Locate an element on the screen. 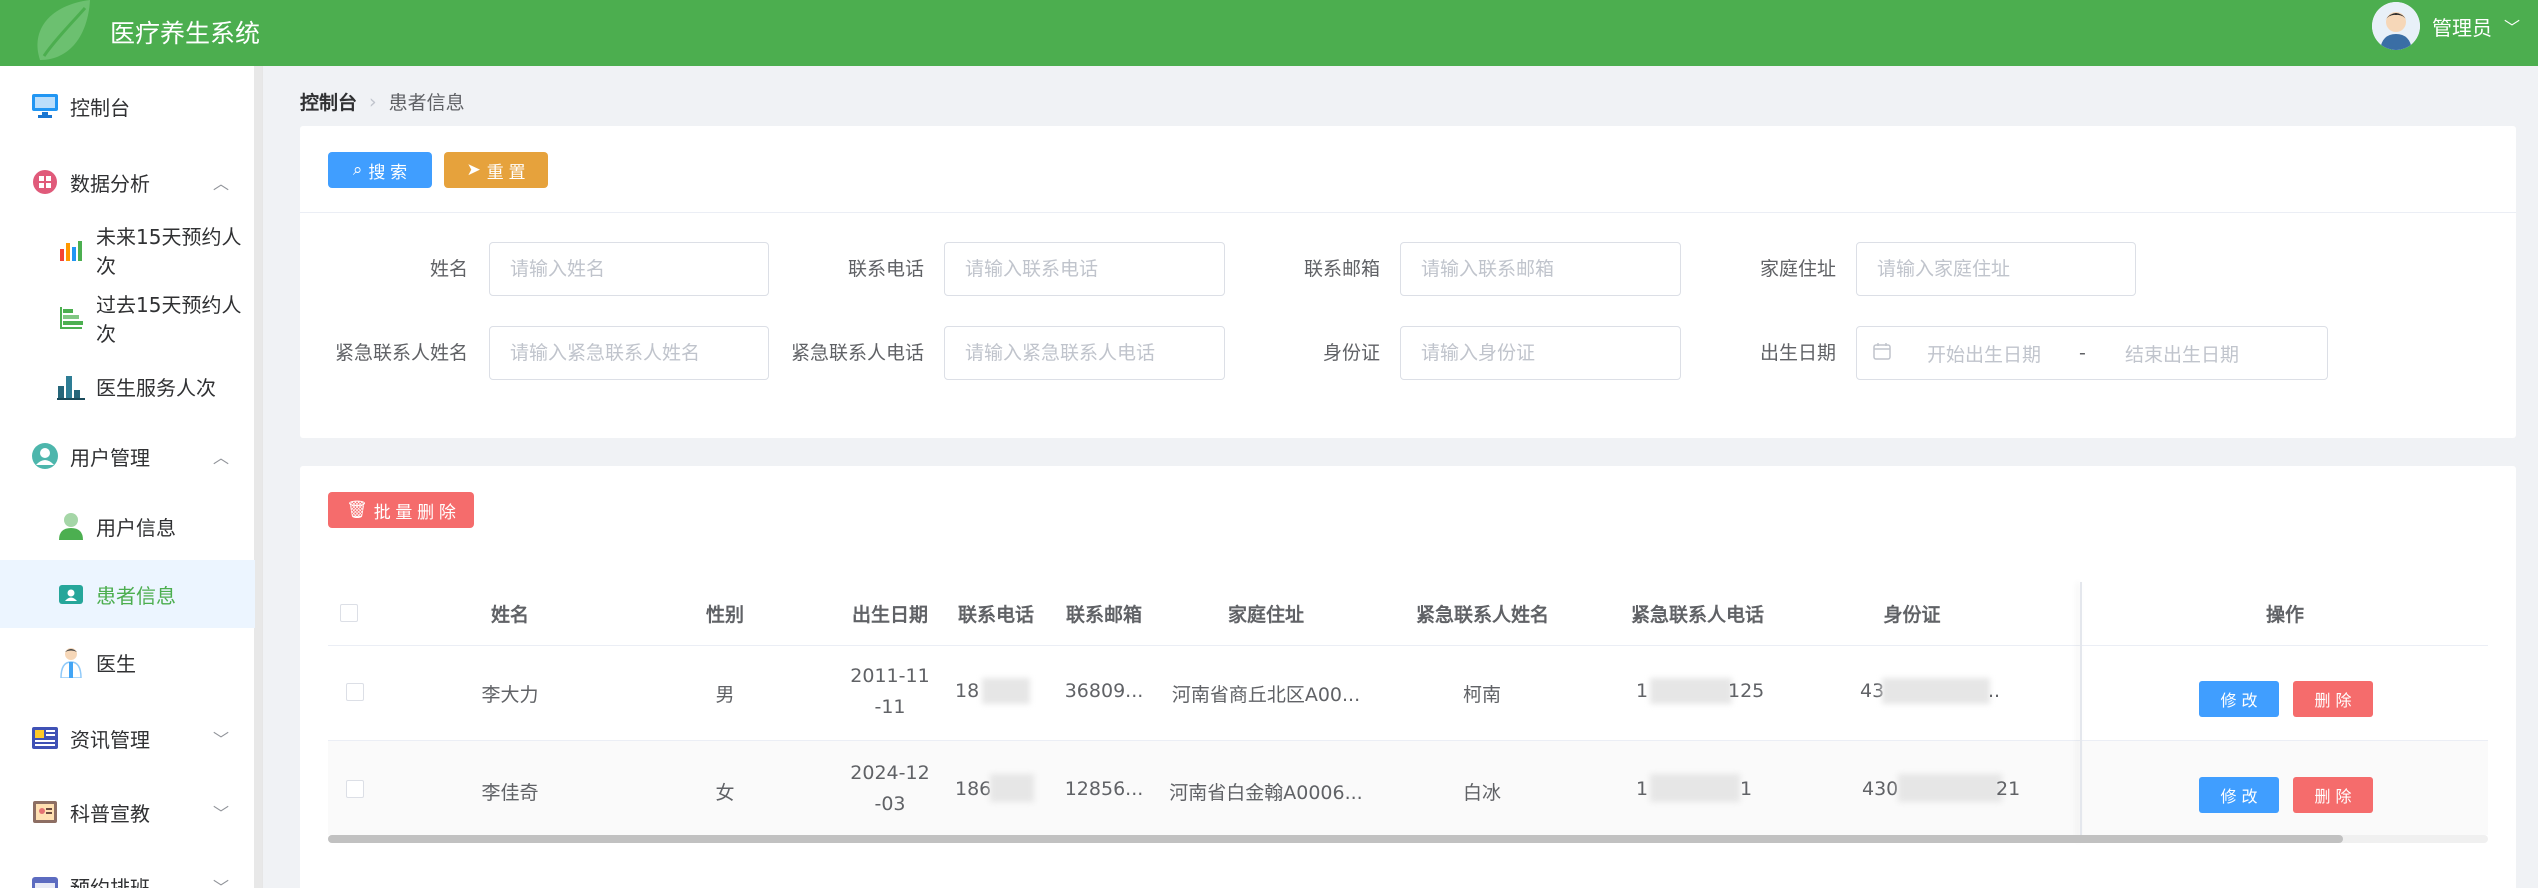 The image size is (2538, 888). emergency-phone-label: 紧急联系人电话 is located at coordinates (857, 353).